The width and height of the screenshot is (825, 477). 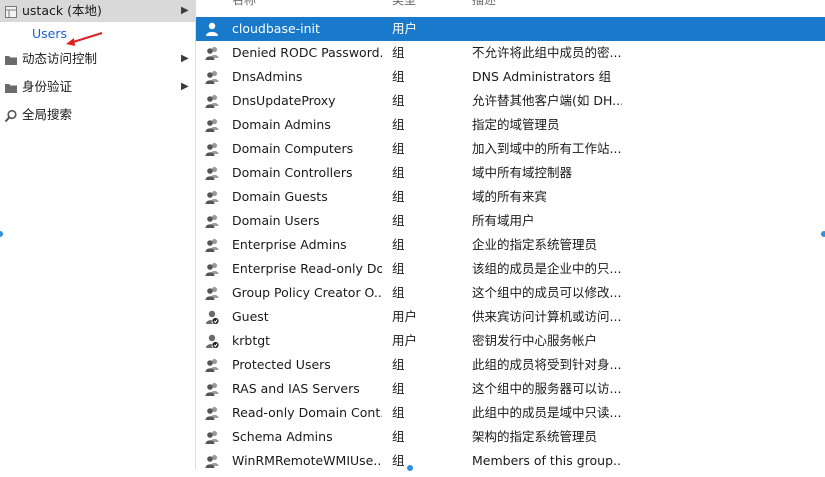 What do you see at coordinates (522, 172) in the screenshot?
I see `cell-description: 域中所有域控制器` at bounding box center [522, 172].